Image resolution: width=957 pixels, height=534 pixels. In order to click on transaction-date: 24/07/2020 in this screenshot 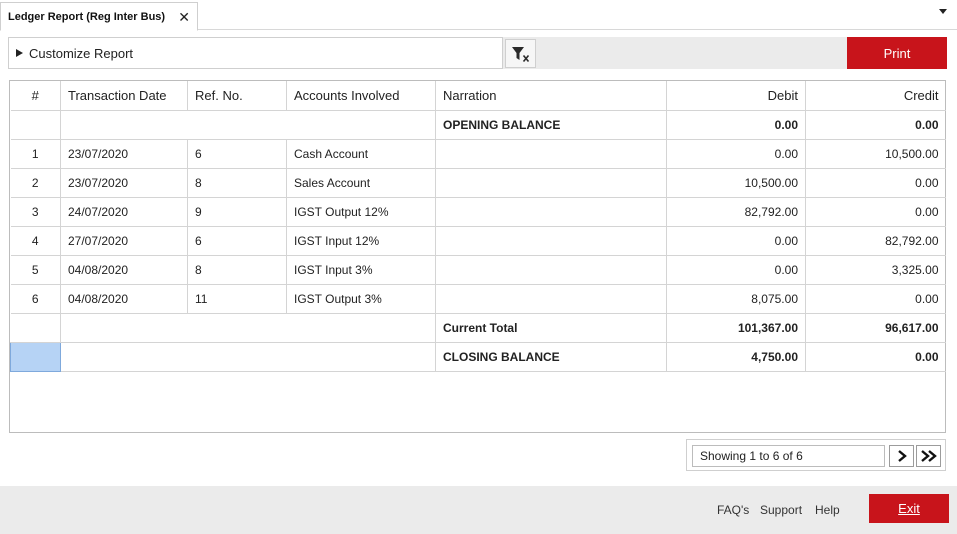, I will do `click(124, 212)`.